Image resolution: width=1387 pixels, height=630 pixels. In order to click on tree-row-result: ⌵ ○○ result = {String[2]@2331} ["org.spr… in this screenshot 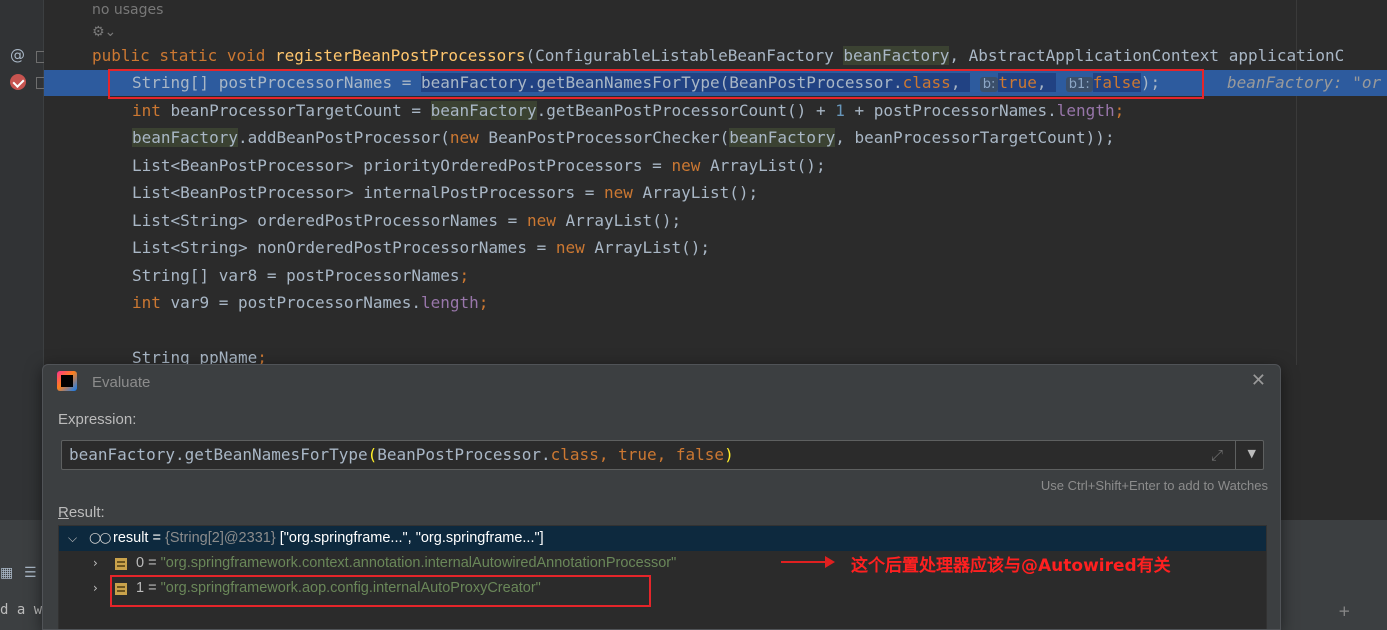, I will do `click(662, 538)`.